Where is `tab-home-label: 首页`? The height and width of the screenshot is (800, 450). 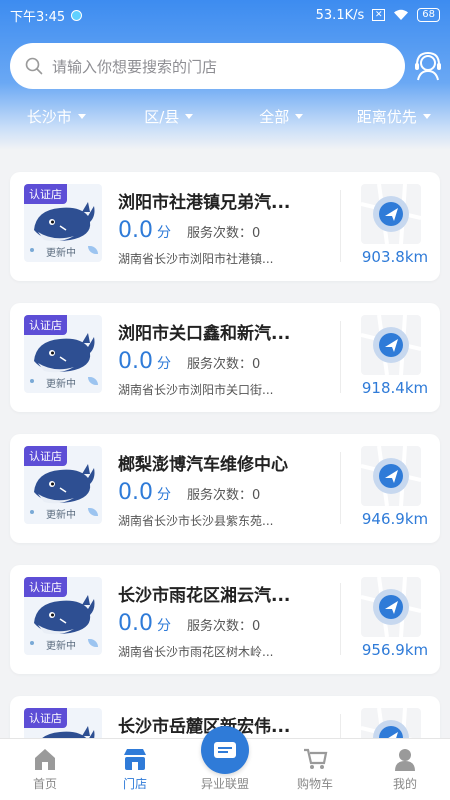
tab-home-label: 首页 is located at coordinates (44, 784).